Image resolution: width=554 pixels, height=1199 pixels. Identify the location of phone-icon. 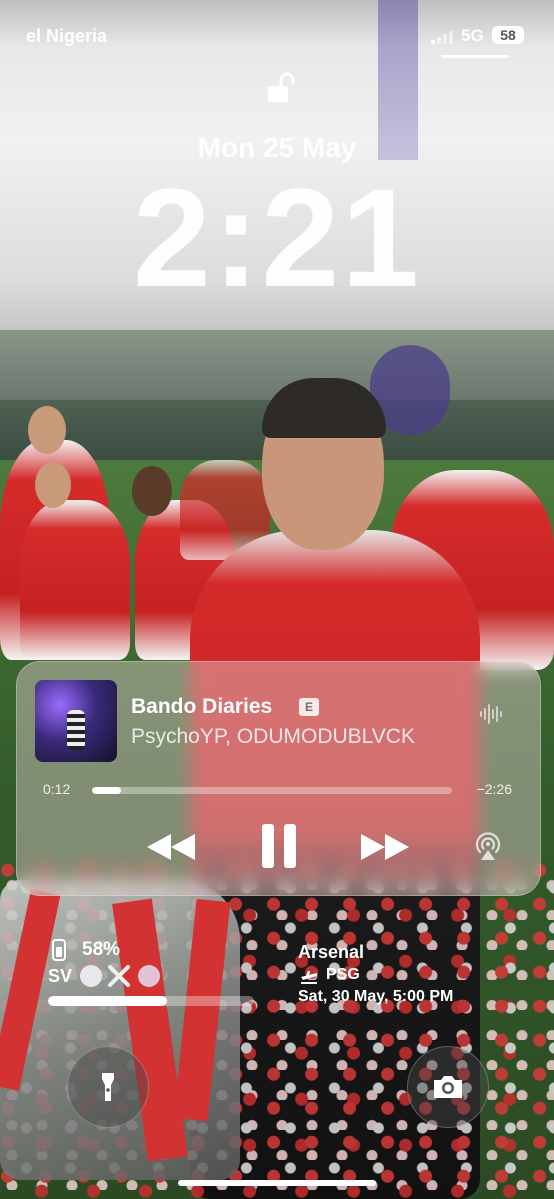
(59, 950).